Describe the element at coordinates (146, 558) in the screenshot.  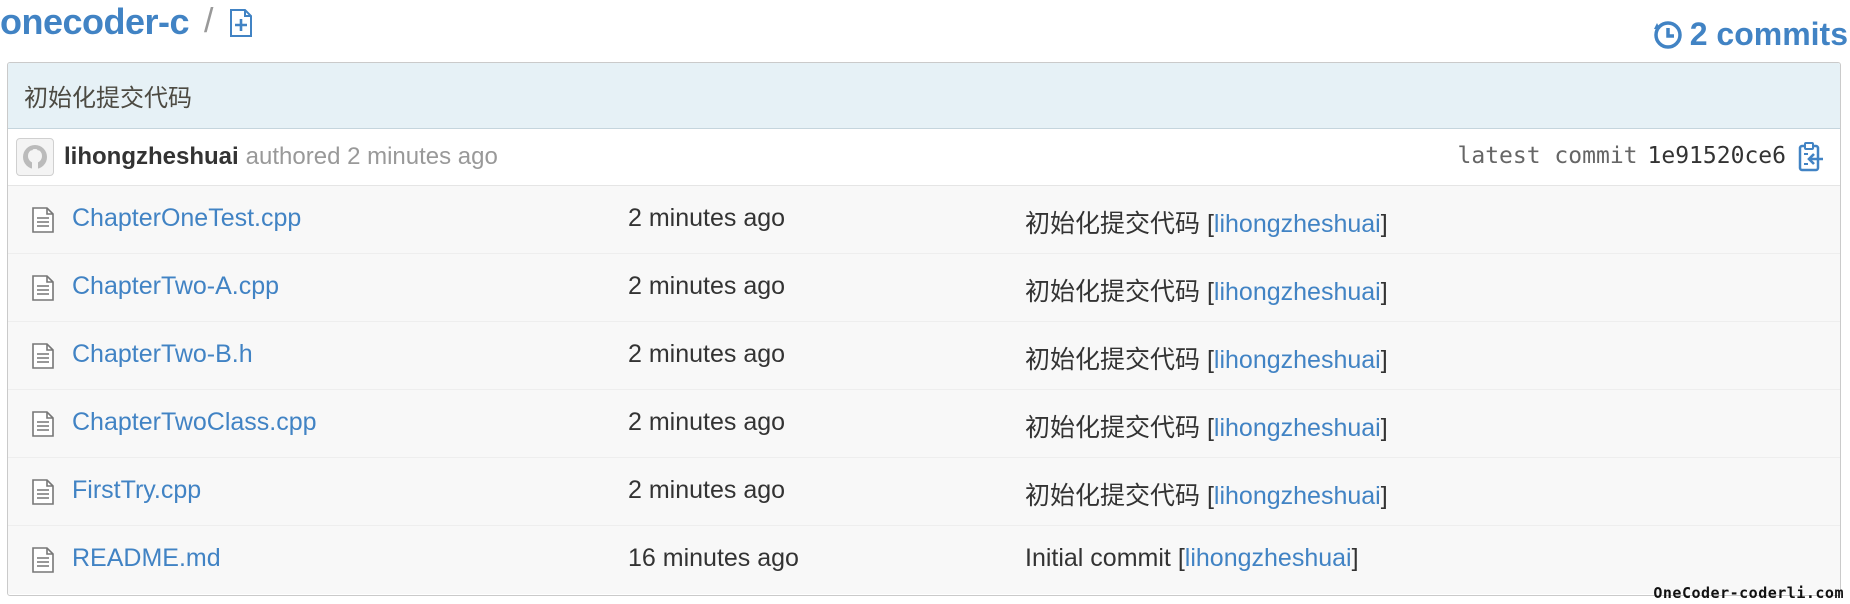
I see `file-name-link: README.md` at that location.